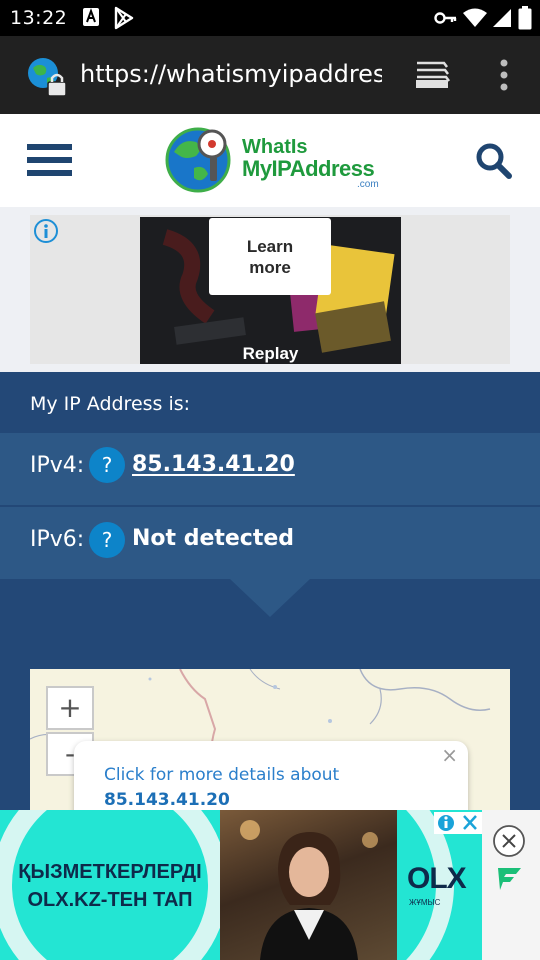  I want to click on ad-controls-sidebar, so click(511, 885).